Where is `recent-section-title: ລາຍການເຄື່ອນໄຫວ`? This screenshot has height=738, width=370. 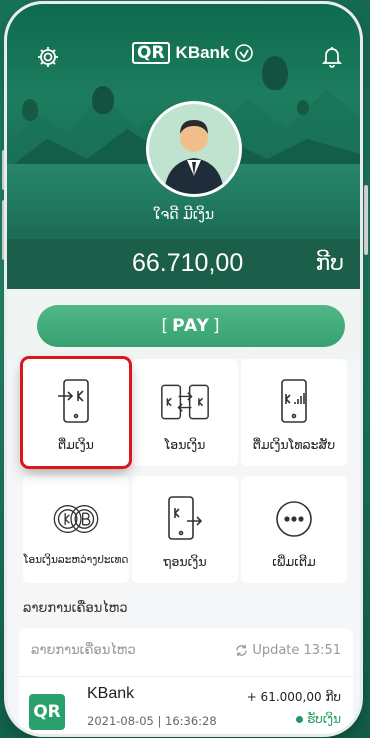
recent-section-title: ລາຍການເຄື່ອນໄຫວ is located at coordinates (75, 608).